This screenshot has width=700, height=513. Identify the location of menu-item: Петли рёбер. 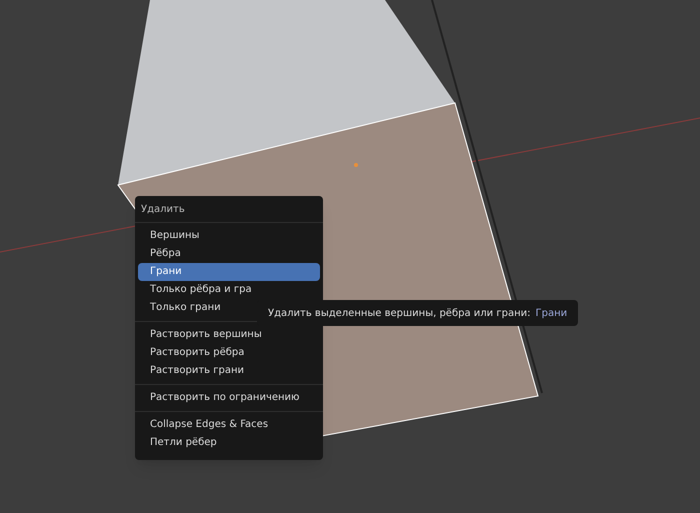
(229, 443).